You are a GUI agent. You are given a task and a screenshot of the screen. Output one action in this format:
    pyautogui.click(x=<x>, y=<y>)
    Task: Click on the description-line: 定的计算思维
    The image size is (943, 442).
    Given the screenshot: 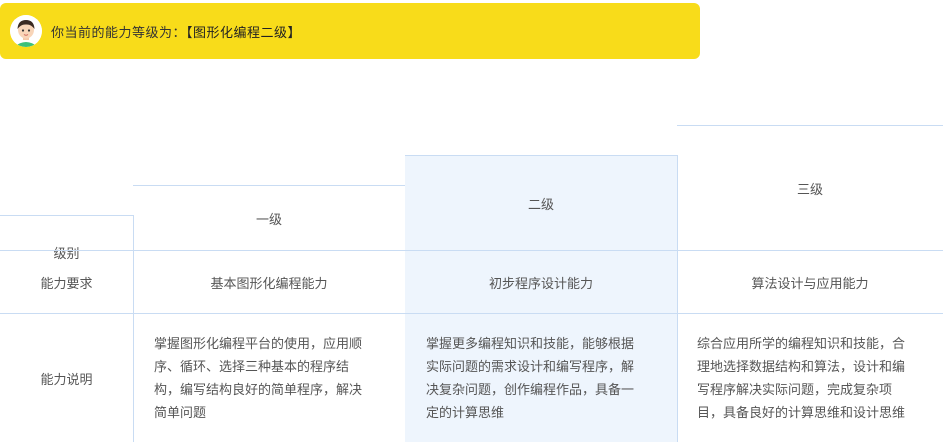 What is the action you would take?
    pyautogui.click(x=465, y=413)
    